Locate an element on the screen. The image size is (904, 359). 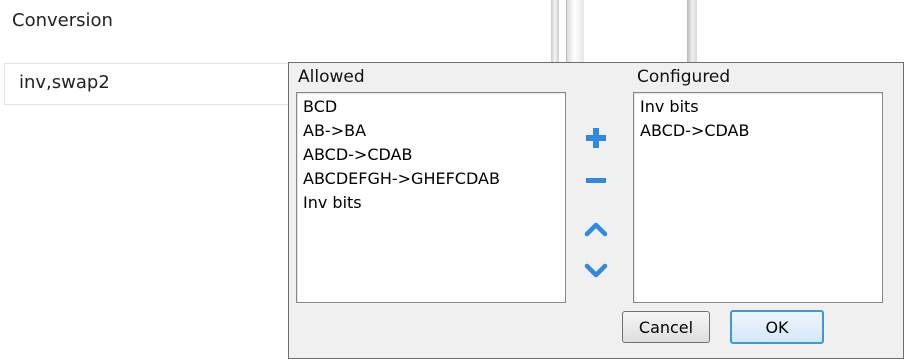
move-down-button is located at coordinates (596, 271).